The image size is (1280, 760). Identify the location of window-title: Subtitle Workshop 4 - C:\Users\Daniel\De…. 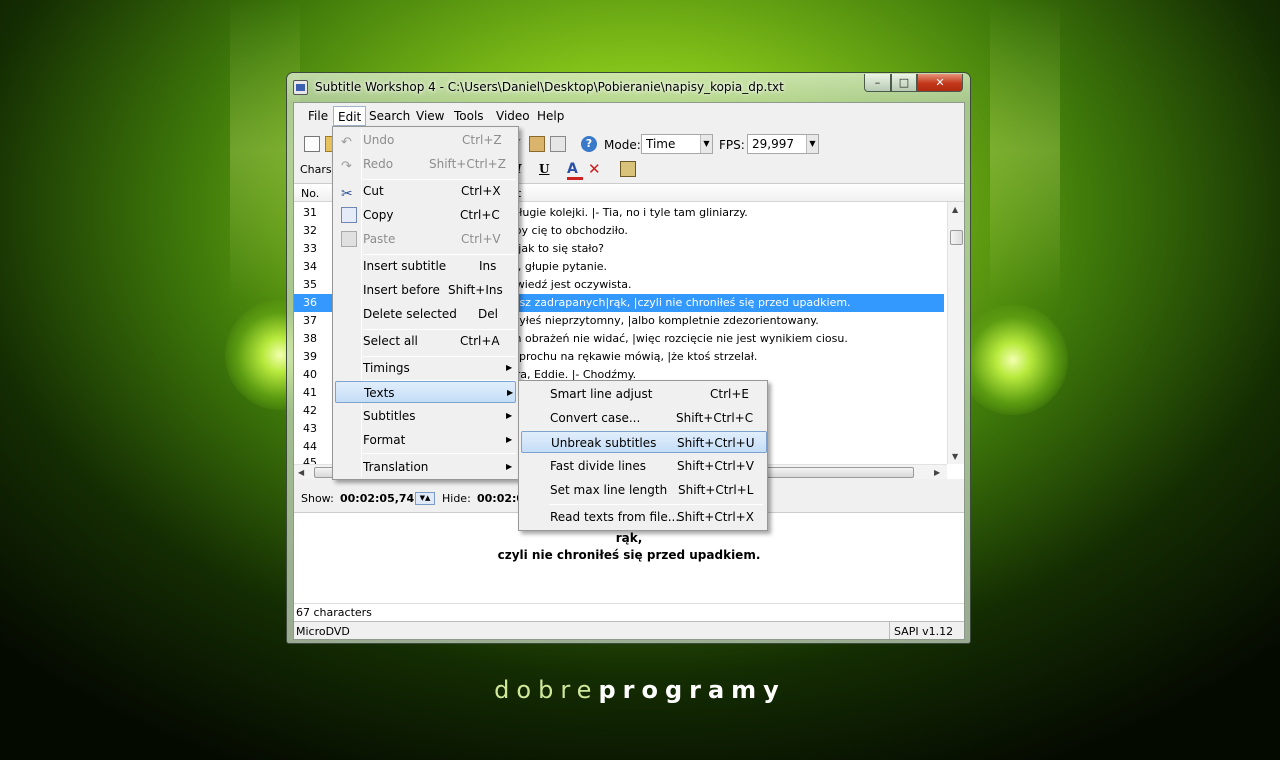
(549, 87).